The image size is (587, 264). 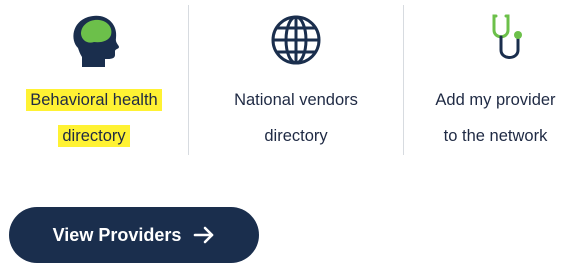 I want to click on tile-label-line1: Add my provider, so click(x=495, y=100).